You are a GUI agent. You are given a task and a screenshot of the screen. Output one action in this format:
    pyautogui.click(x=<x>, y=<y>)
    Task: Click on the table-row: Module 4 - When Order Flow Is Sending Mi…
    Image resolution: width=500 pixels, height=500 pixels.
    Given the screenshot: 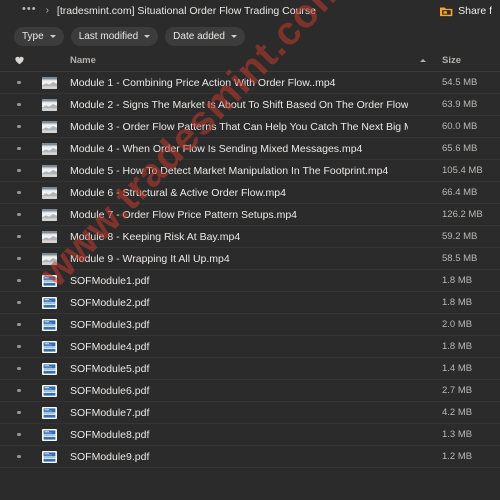 What is the action you would take?
    pyautogui.click(x=250, y=149)
    